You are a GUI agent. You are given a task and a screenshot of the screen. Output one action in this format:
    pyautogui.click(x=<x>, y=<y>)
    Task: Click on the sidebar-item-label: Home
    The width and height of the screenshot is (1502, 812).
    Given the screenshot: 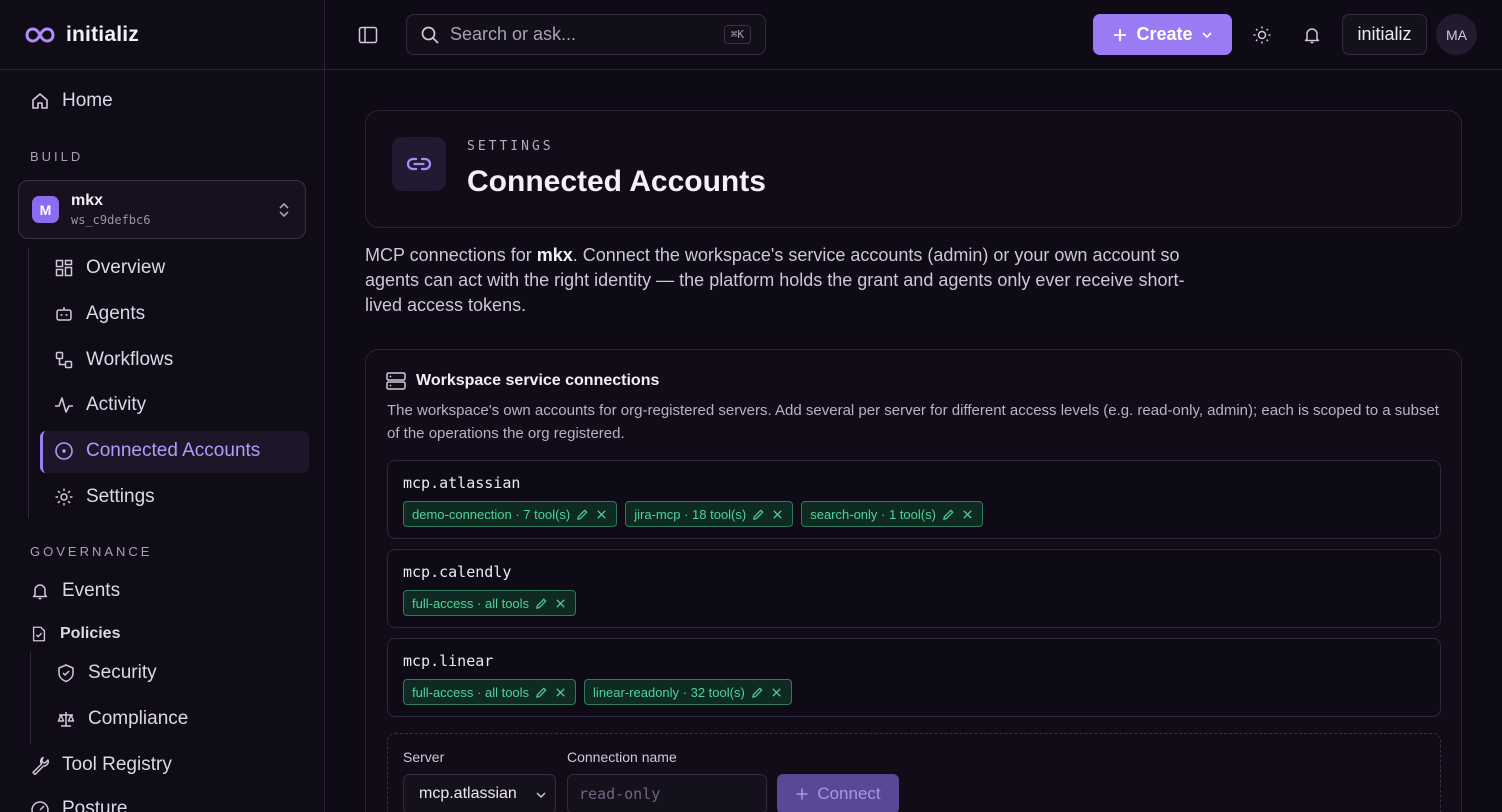 What is the action you would take?
    pyautogui.click(x=87, y=100)
    